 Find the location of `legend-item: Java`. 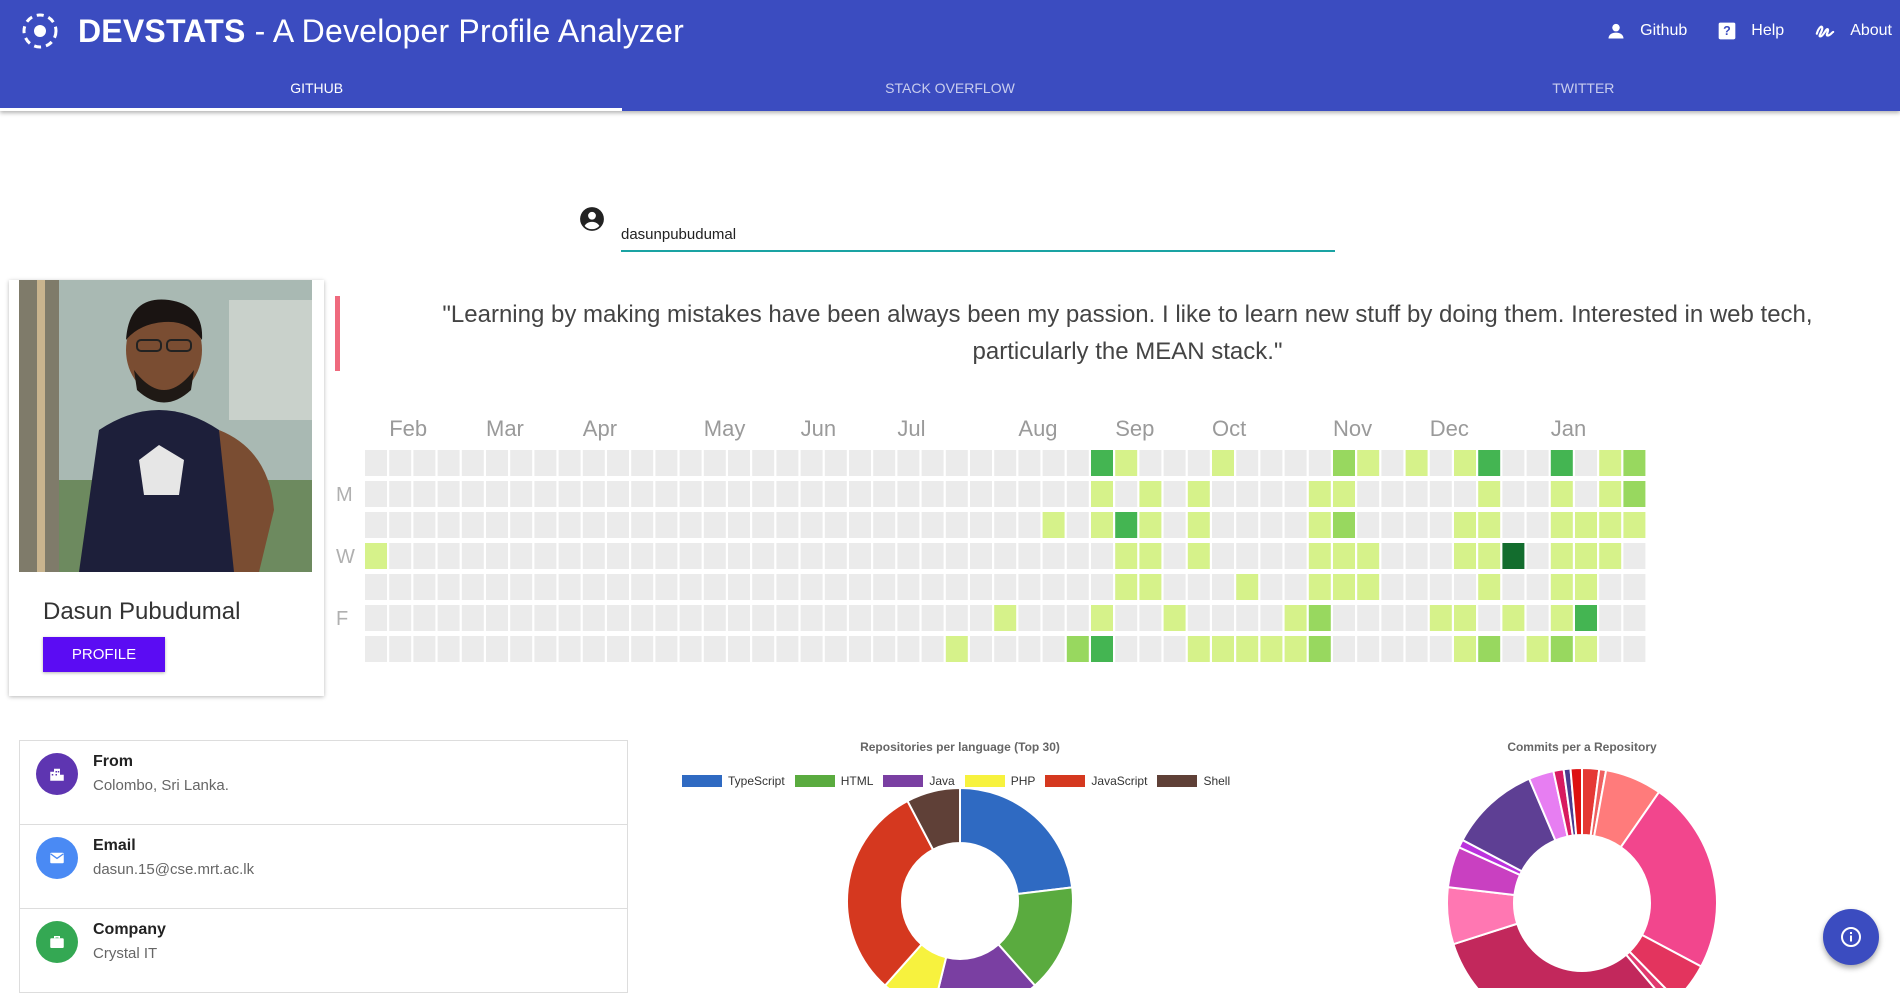

legend-item: Java is located at coordinates (919, 781).